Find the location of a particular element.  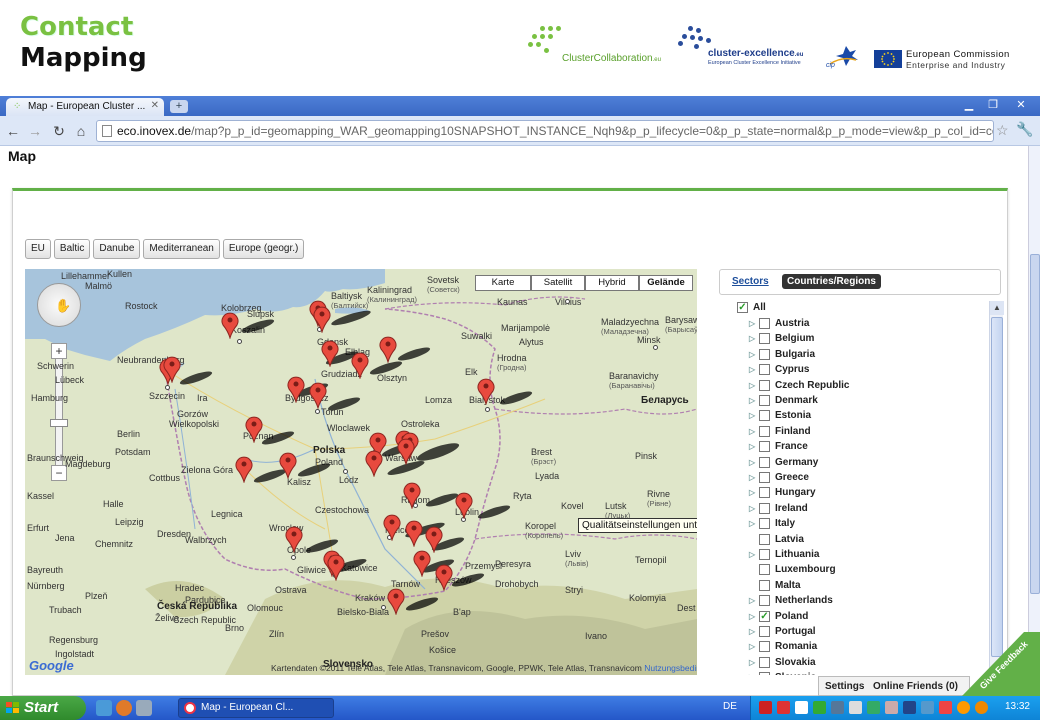

zoom-slider-handle is located at coordinates (59, 423).